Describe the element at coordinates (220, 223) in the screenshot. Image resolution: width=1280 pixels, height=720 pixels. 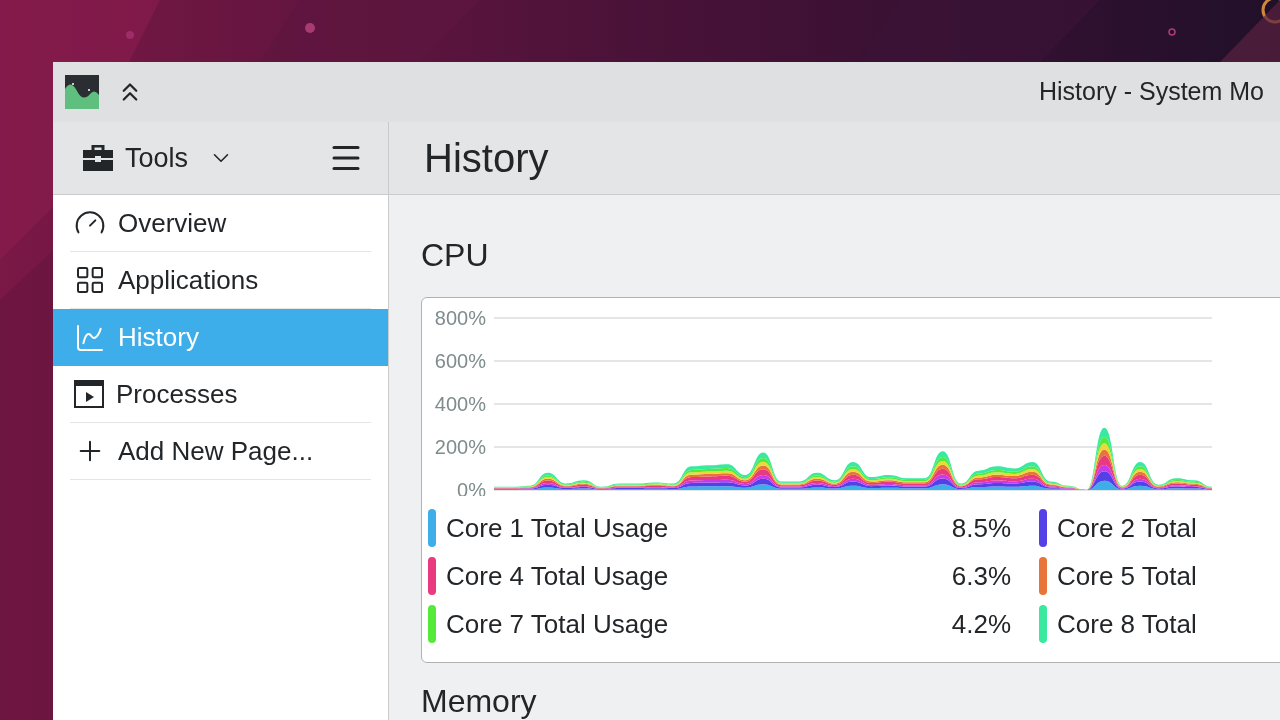
I see `sidebar-item: Overview` at that location.